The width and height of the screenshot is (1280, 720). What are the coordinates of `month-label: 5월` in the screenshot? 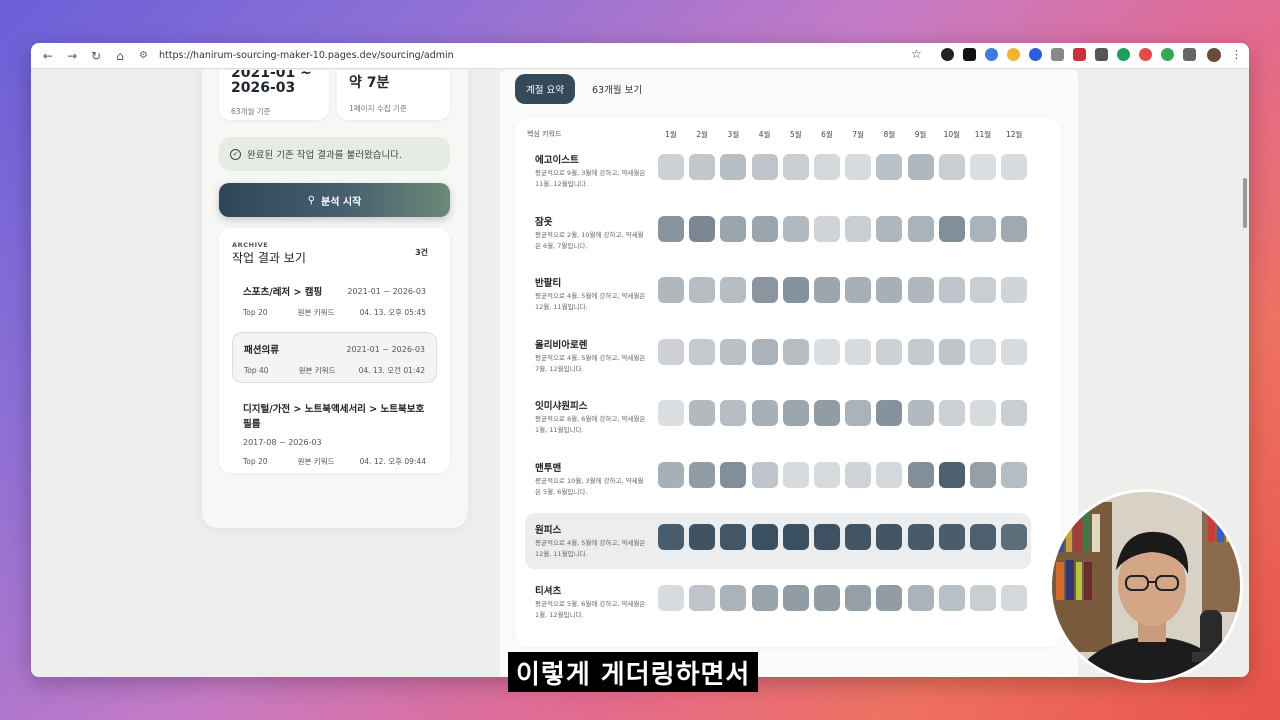 It's located at (795, 134).